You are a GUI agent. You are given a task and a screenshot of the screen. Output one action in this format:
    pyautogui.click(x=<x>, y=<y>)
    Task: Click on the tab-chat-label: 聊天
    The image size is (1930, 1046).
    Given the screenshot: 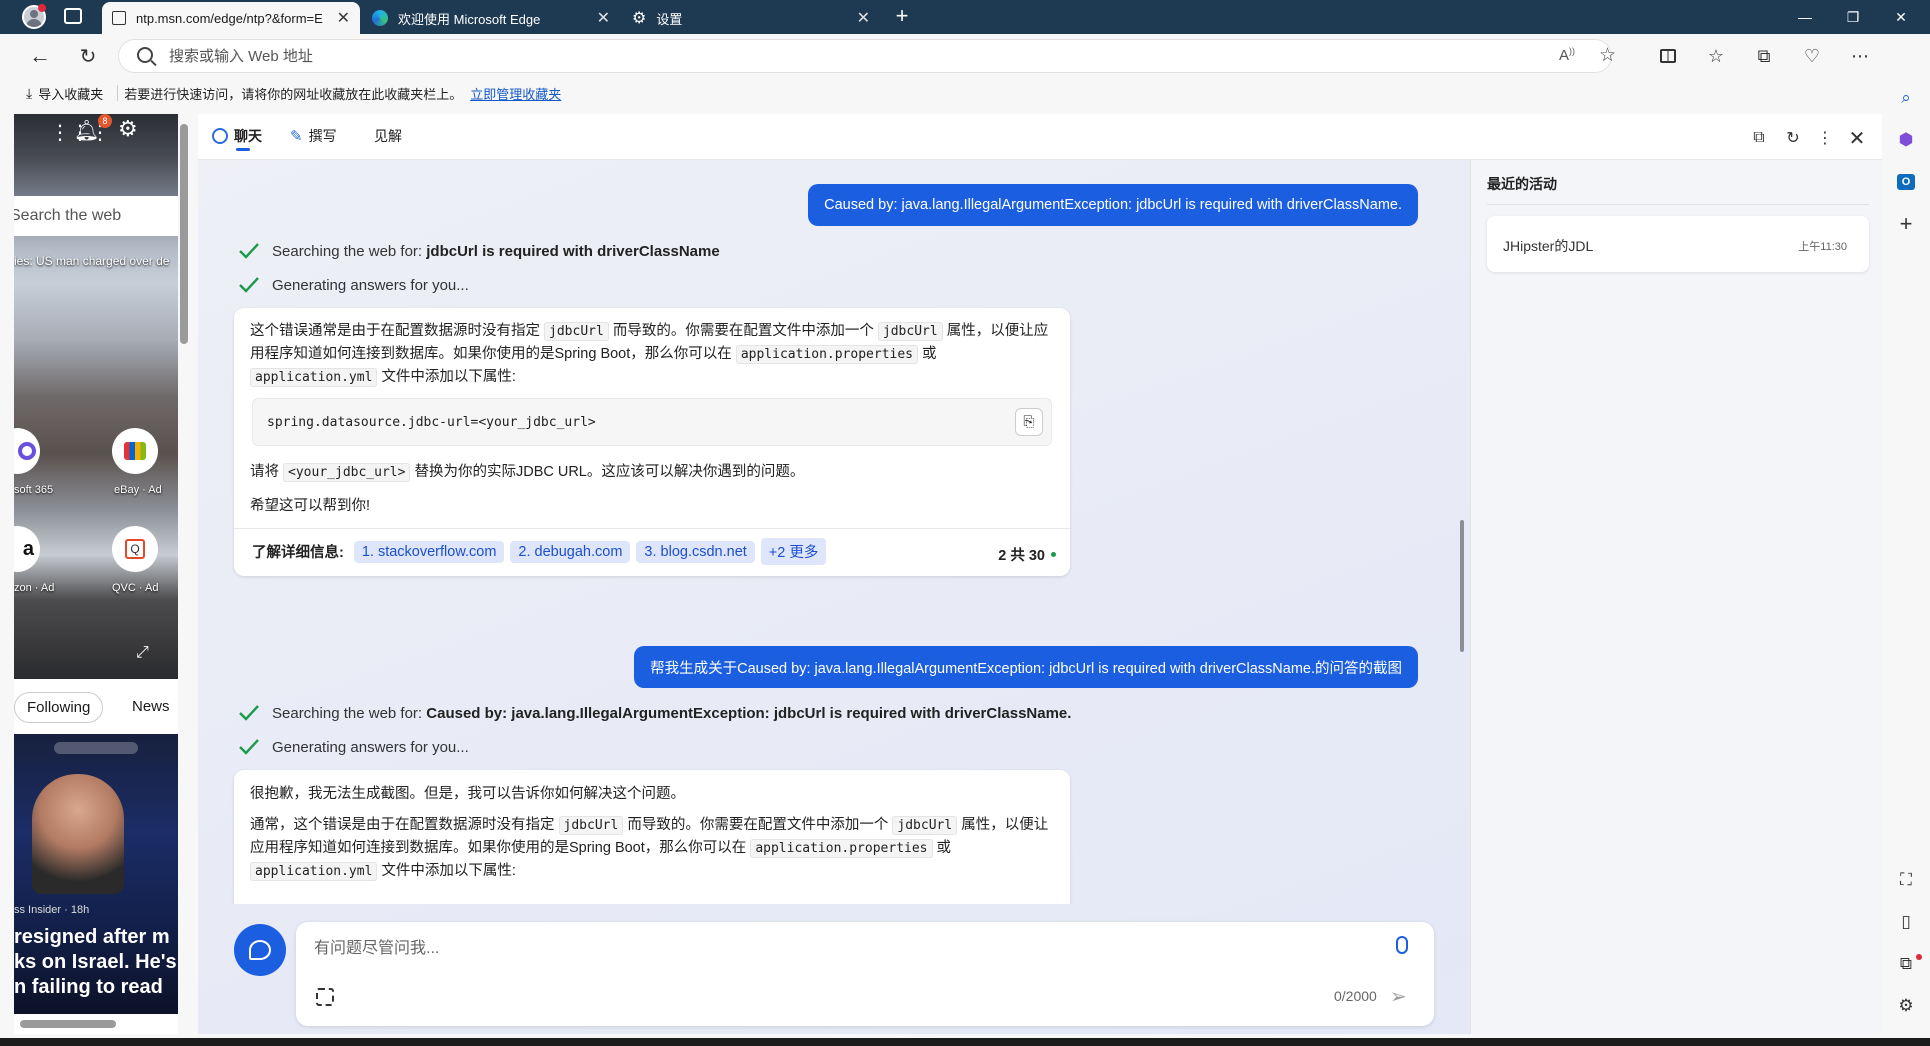 What is the action you would take?
    pyautogui.click(x=248, y=136)
    